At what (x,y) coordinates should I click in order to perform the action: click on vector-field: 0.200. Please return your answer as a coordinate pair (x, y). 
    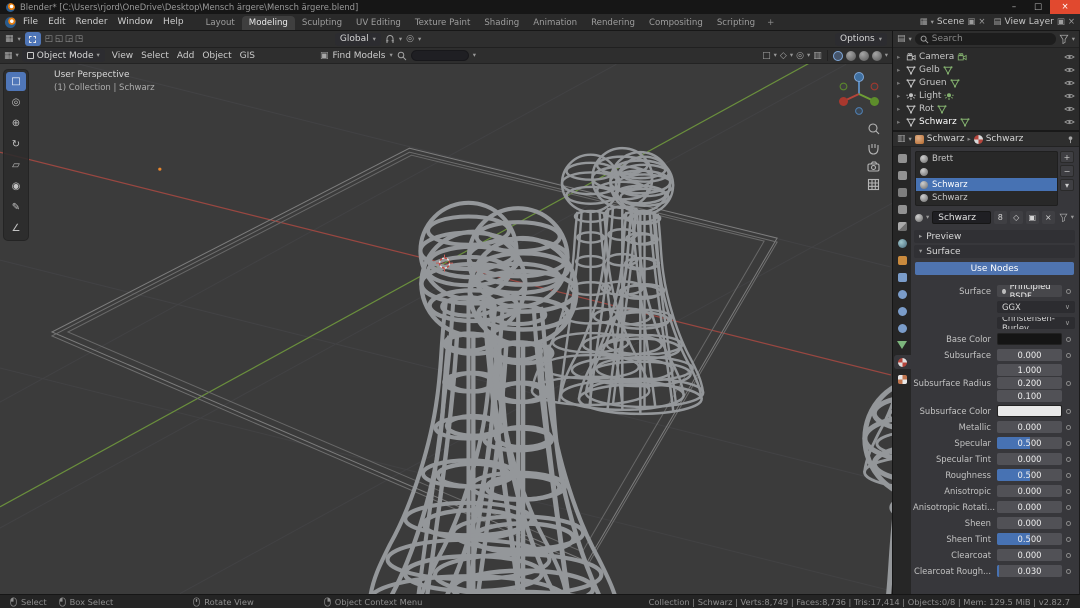
    Looking at the image, I should click on (1029, 383).